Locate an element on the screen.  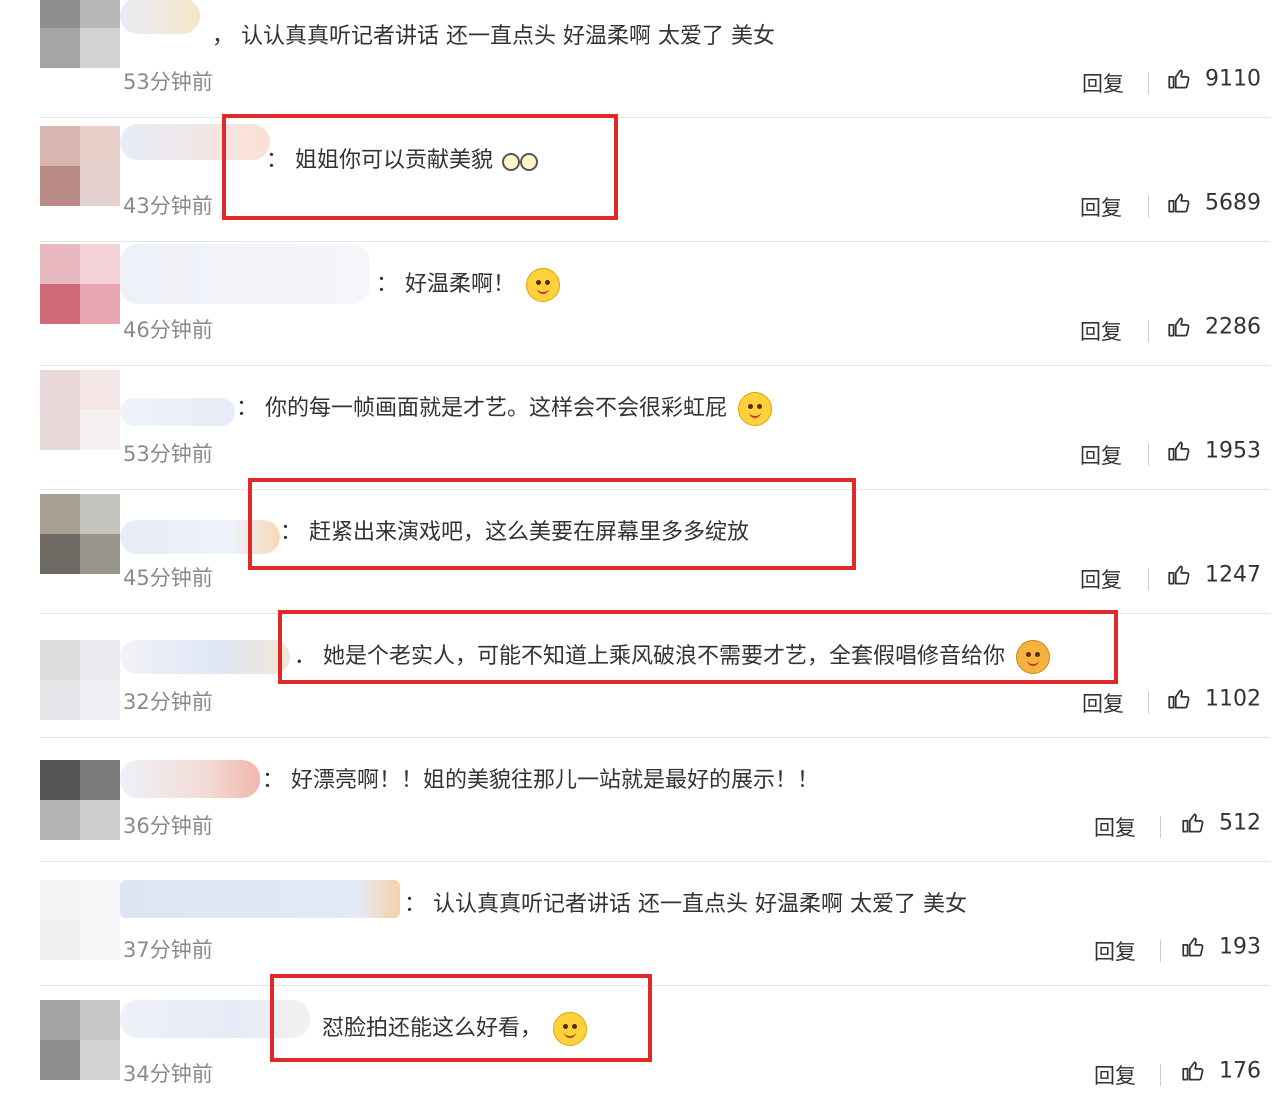
comment-text: ： 好温柔啊！ is located at coordinates (468, 284).